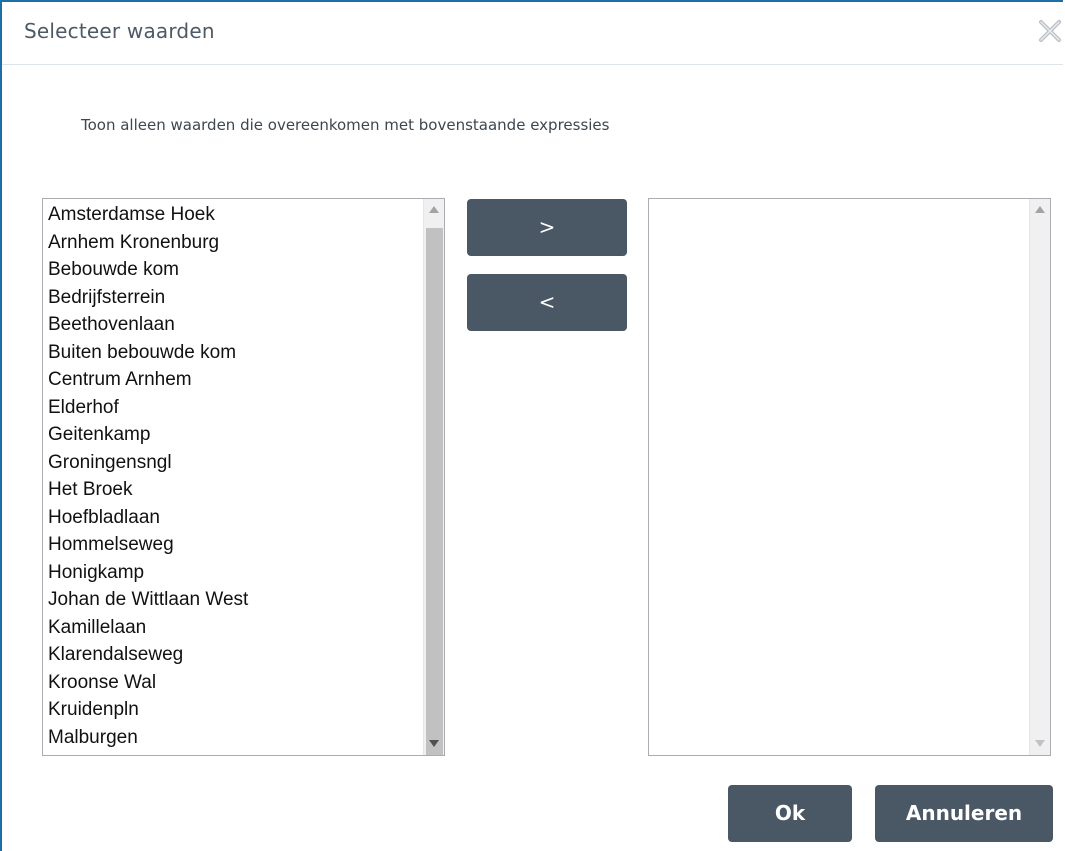  What do you see at coordinates (790, 813) in the screenshot?
I see `ok-button: Ok` at bounding box center [790, 813].